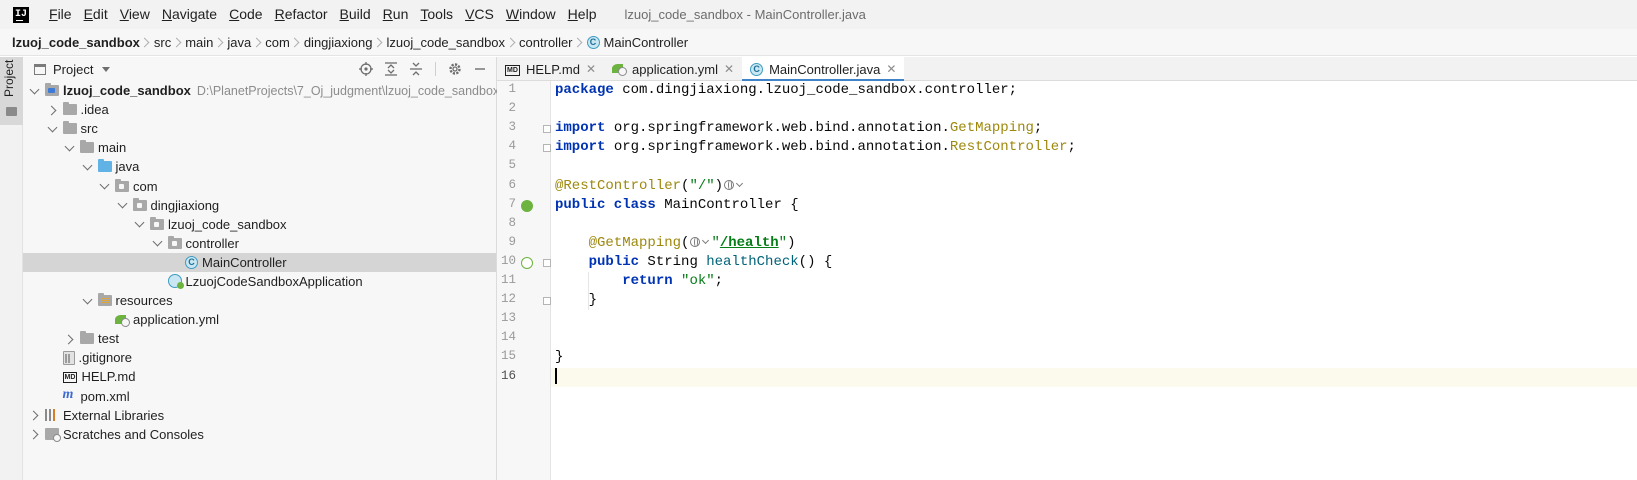  What do you see at coordinates (277, 42) in the screenshot?
I see `breadcrumb-item: com` at bounding box center [277, 42].